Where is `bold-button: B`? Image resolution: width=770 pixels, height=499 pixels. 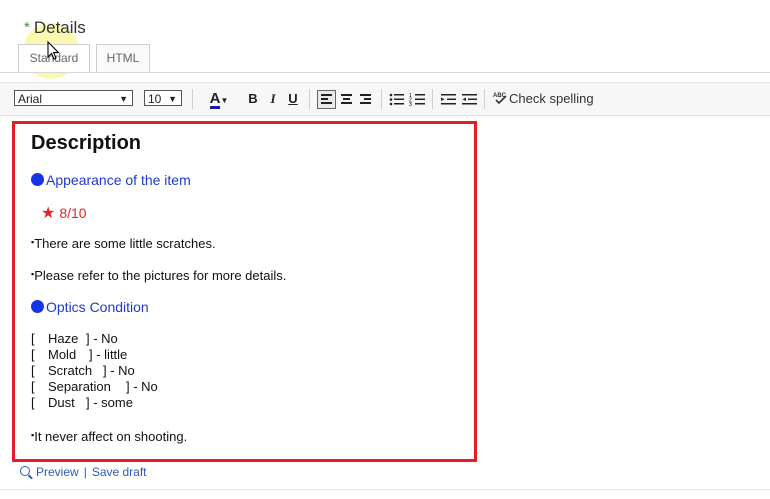 bold-button: B is located at coordinates (253, 99).